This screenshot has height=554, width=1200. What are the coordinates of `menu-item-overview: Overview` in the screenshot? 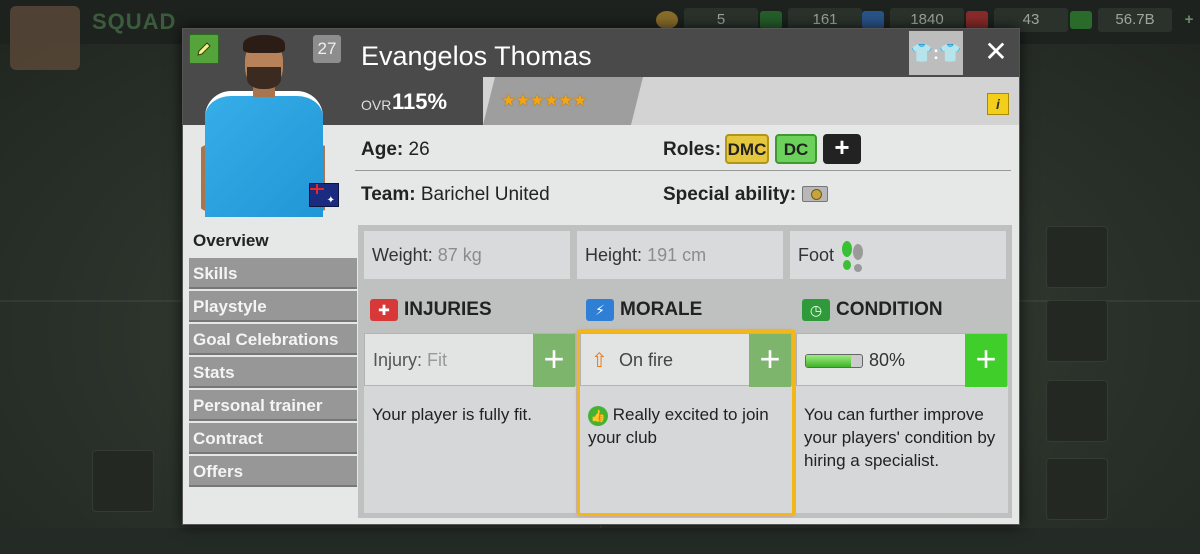 It's located at (273, 240).